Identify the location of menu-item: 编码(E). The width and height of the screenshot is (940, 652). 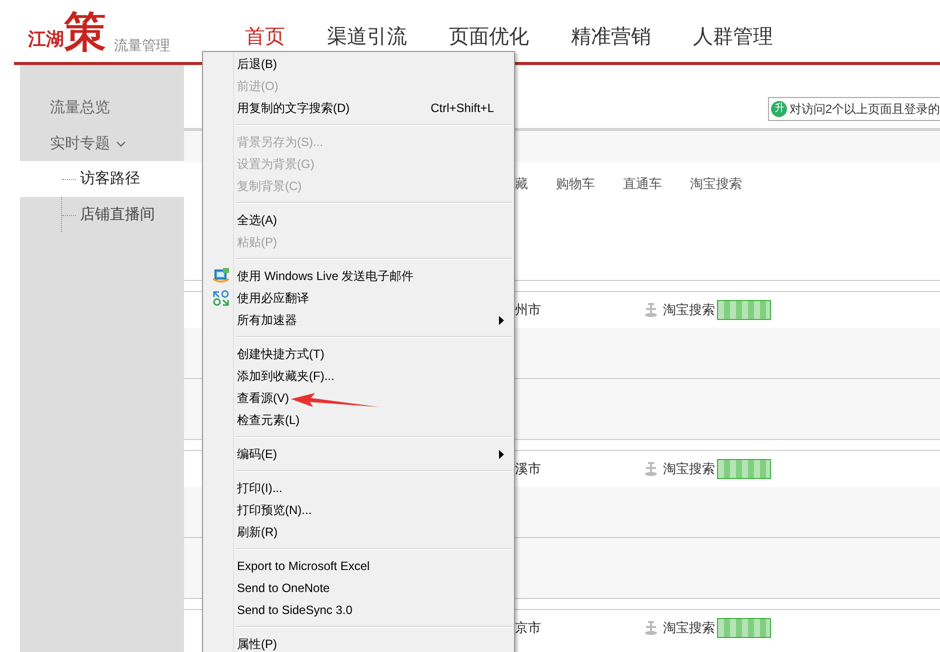
(358, 454).